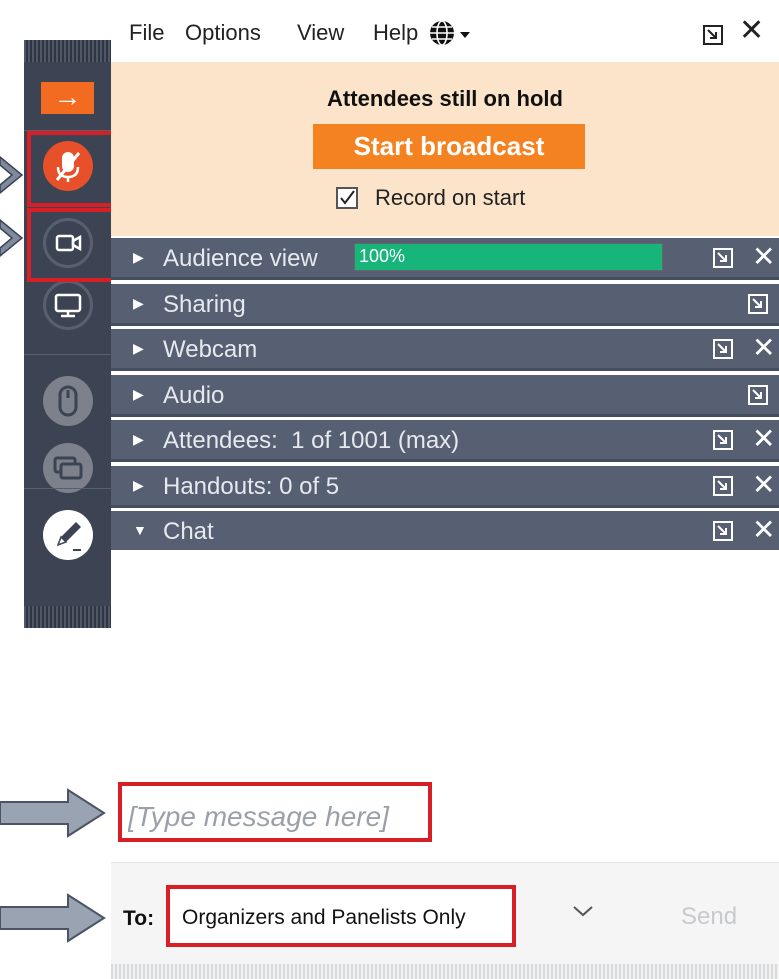  What do you see at coordinates (583, 911) in the screenshot?
I see `chevron-down-icon` at bounding box center [583, 911].